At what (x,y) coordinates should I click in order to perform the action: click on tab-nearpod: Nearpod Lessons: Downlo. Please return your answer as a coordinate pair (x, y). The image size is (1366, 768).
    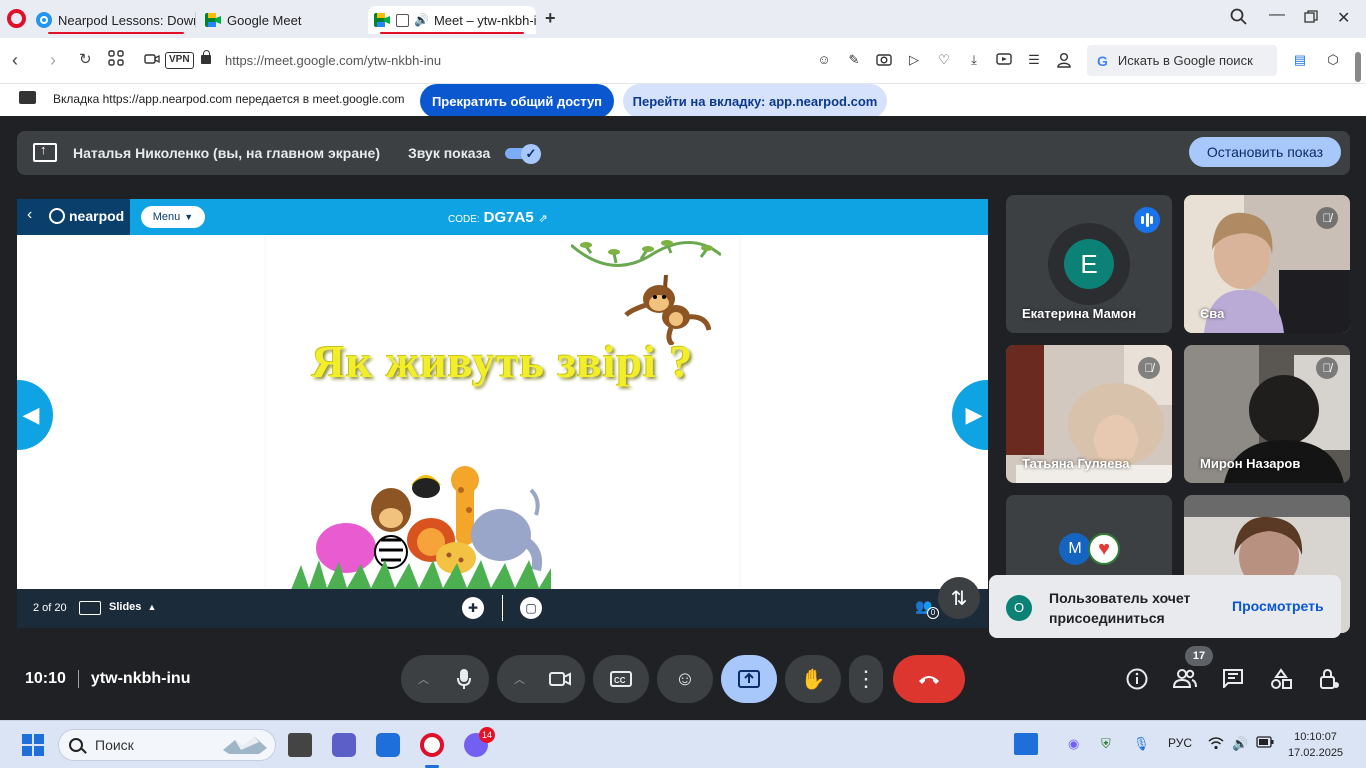
    Looking at the image, I should click on (116, 20).